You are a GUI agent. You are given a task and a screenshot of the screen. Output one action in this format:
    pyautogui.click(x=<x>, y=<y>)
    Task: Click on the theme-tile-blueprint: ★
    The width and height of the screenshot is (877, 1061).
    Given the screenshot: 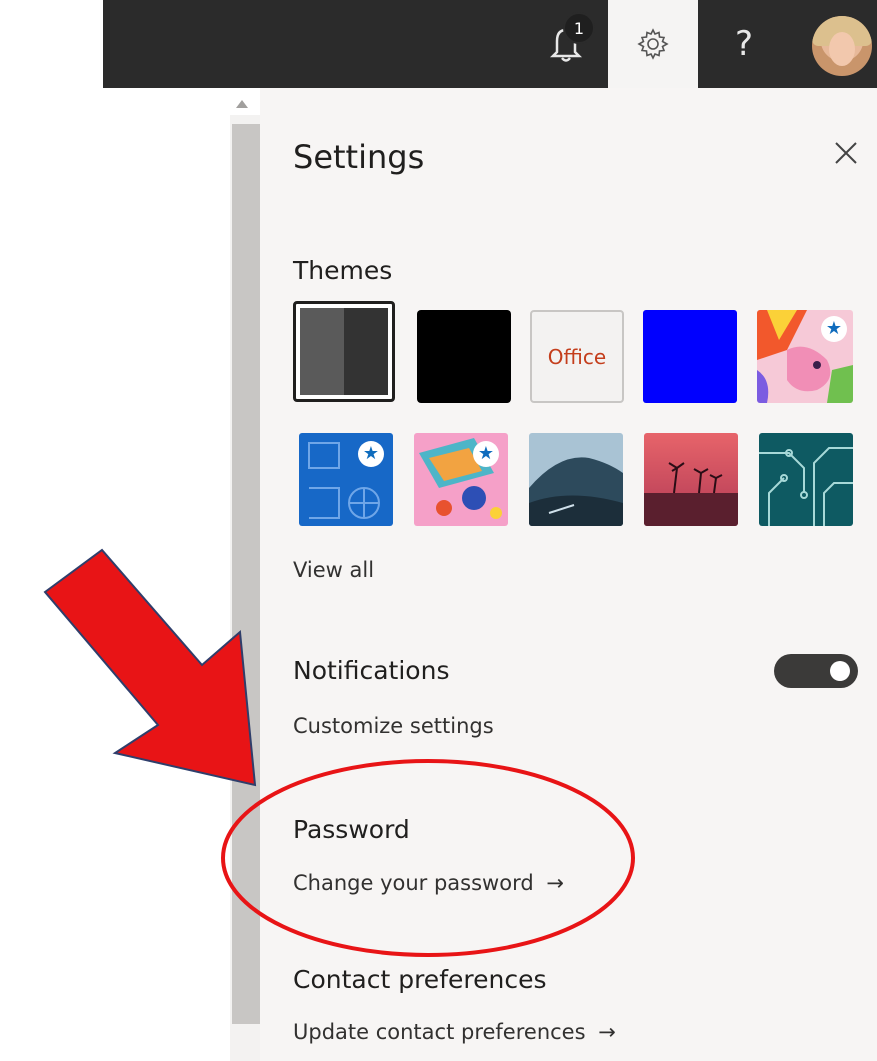 What is the action you would take?
    pyautogui.click(x=346, y=479)
    